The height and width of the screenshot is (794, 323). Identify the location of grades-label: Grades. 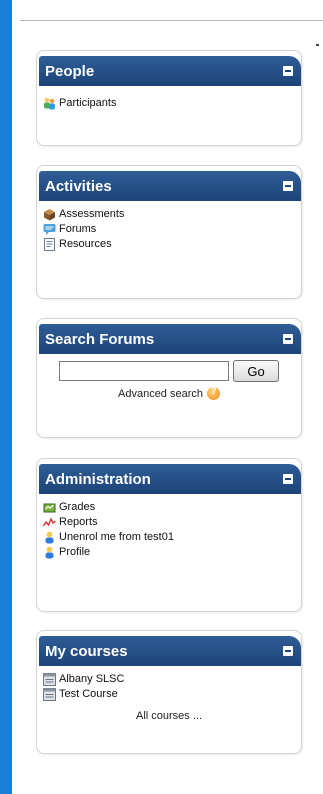
(77, 507).